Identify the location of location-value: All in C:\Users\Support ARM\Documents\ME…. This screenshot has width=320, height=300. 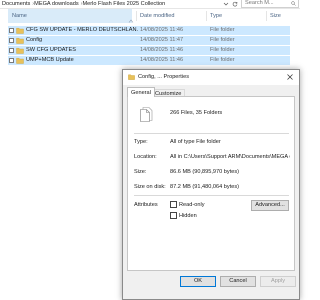
(230, 157).